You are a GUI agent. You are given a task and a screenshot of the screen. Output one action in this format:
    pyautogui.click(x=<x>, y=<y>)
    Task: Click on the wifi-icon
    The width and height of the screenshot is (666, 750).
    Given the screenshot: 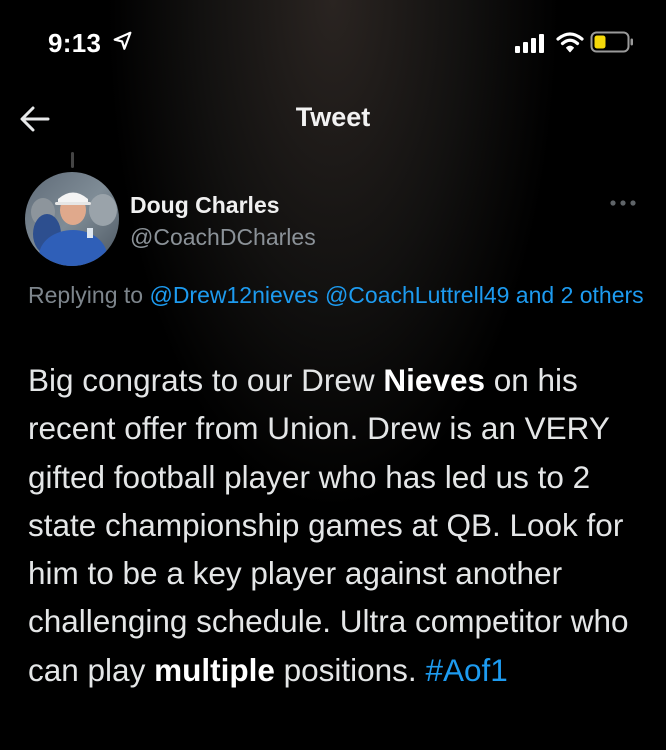 What is the action you would take?
    pyautogui.click(x=570, y=42)
    